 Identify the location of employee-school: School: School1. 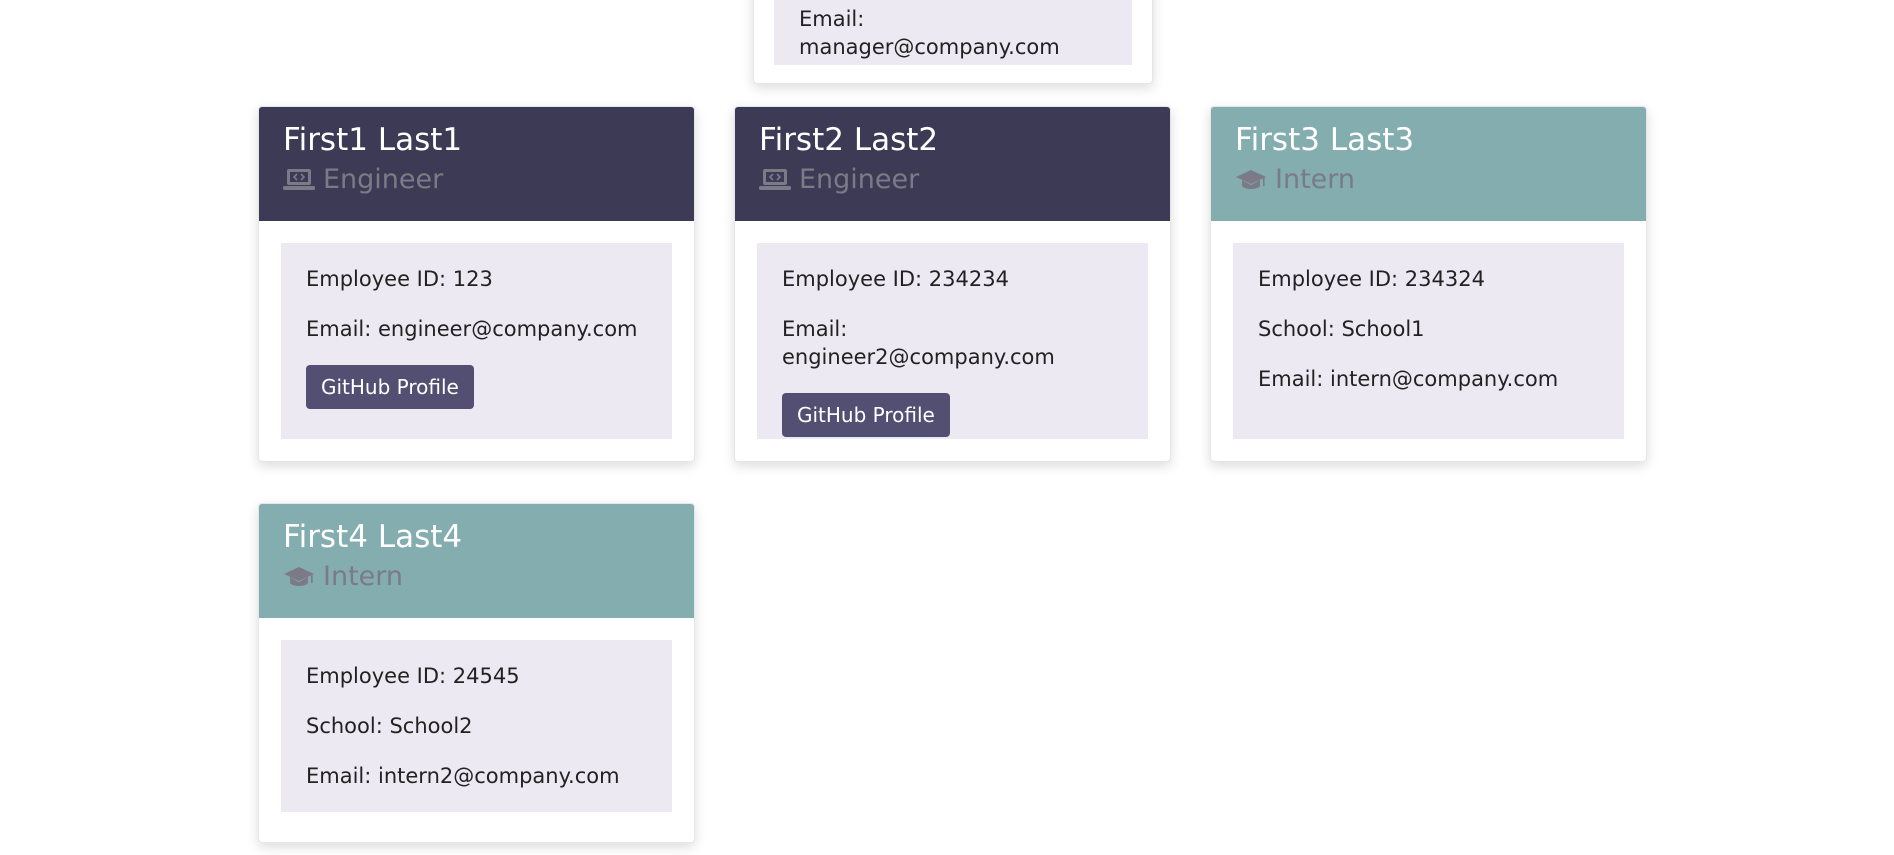
(1341, 329).